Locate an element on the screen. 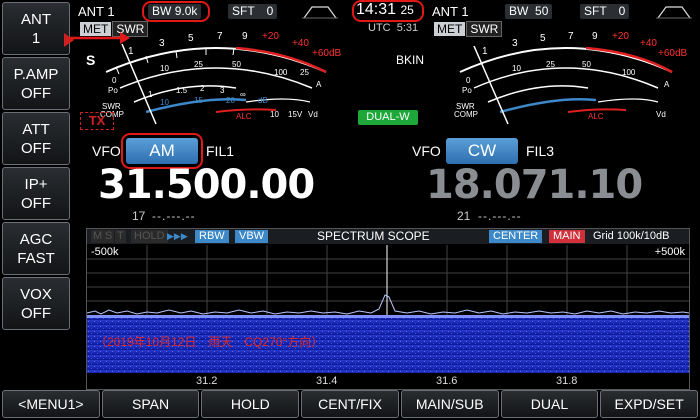  po-tick-10: 10 is located at coordinates (164, 68).